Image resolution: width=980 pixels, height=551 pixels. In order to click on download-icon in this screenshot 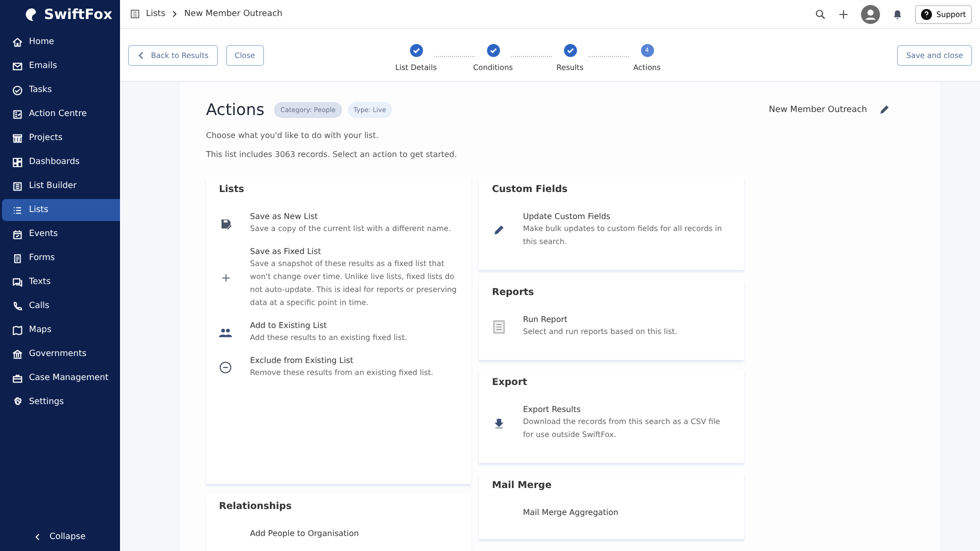, I will do `click(499, 423)`.